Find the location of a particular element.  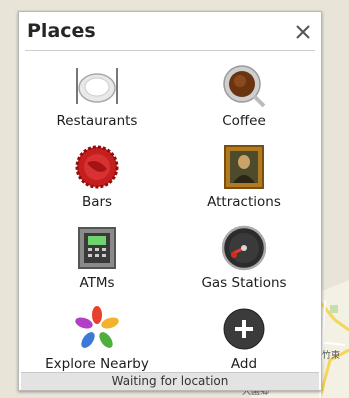

place-coffee: Coffee is located at coordinates (244, 100).